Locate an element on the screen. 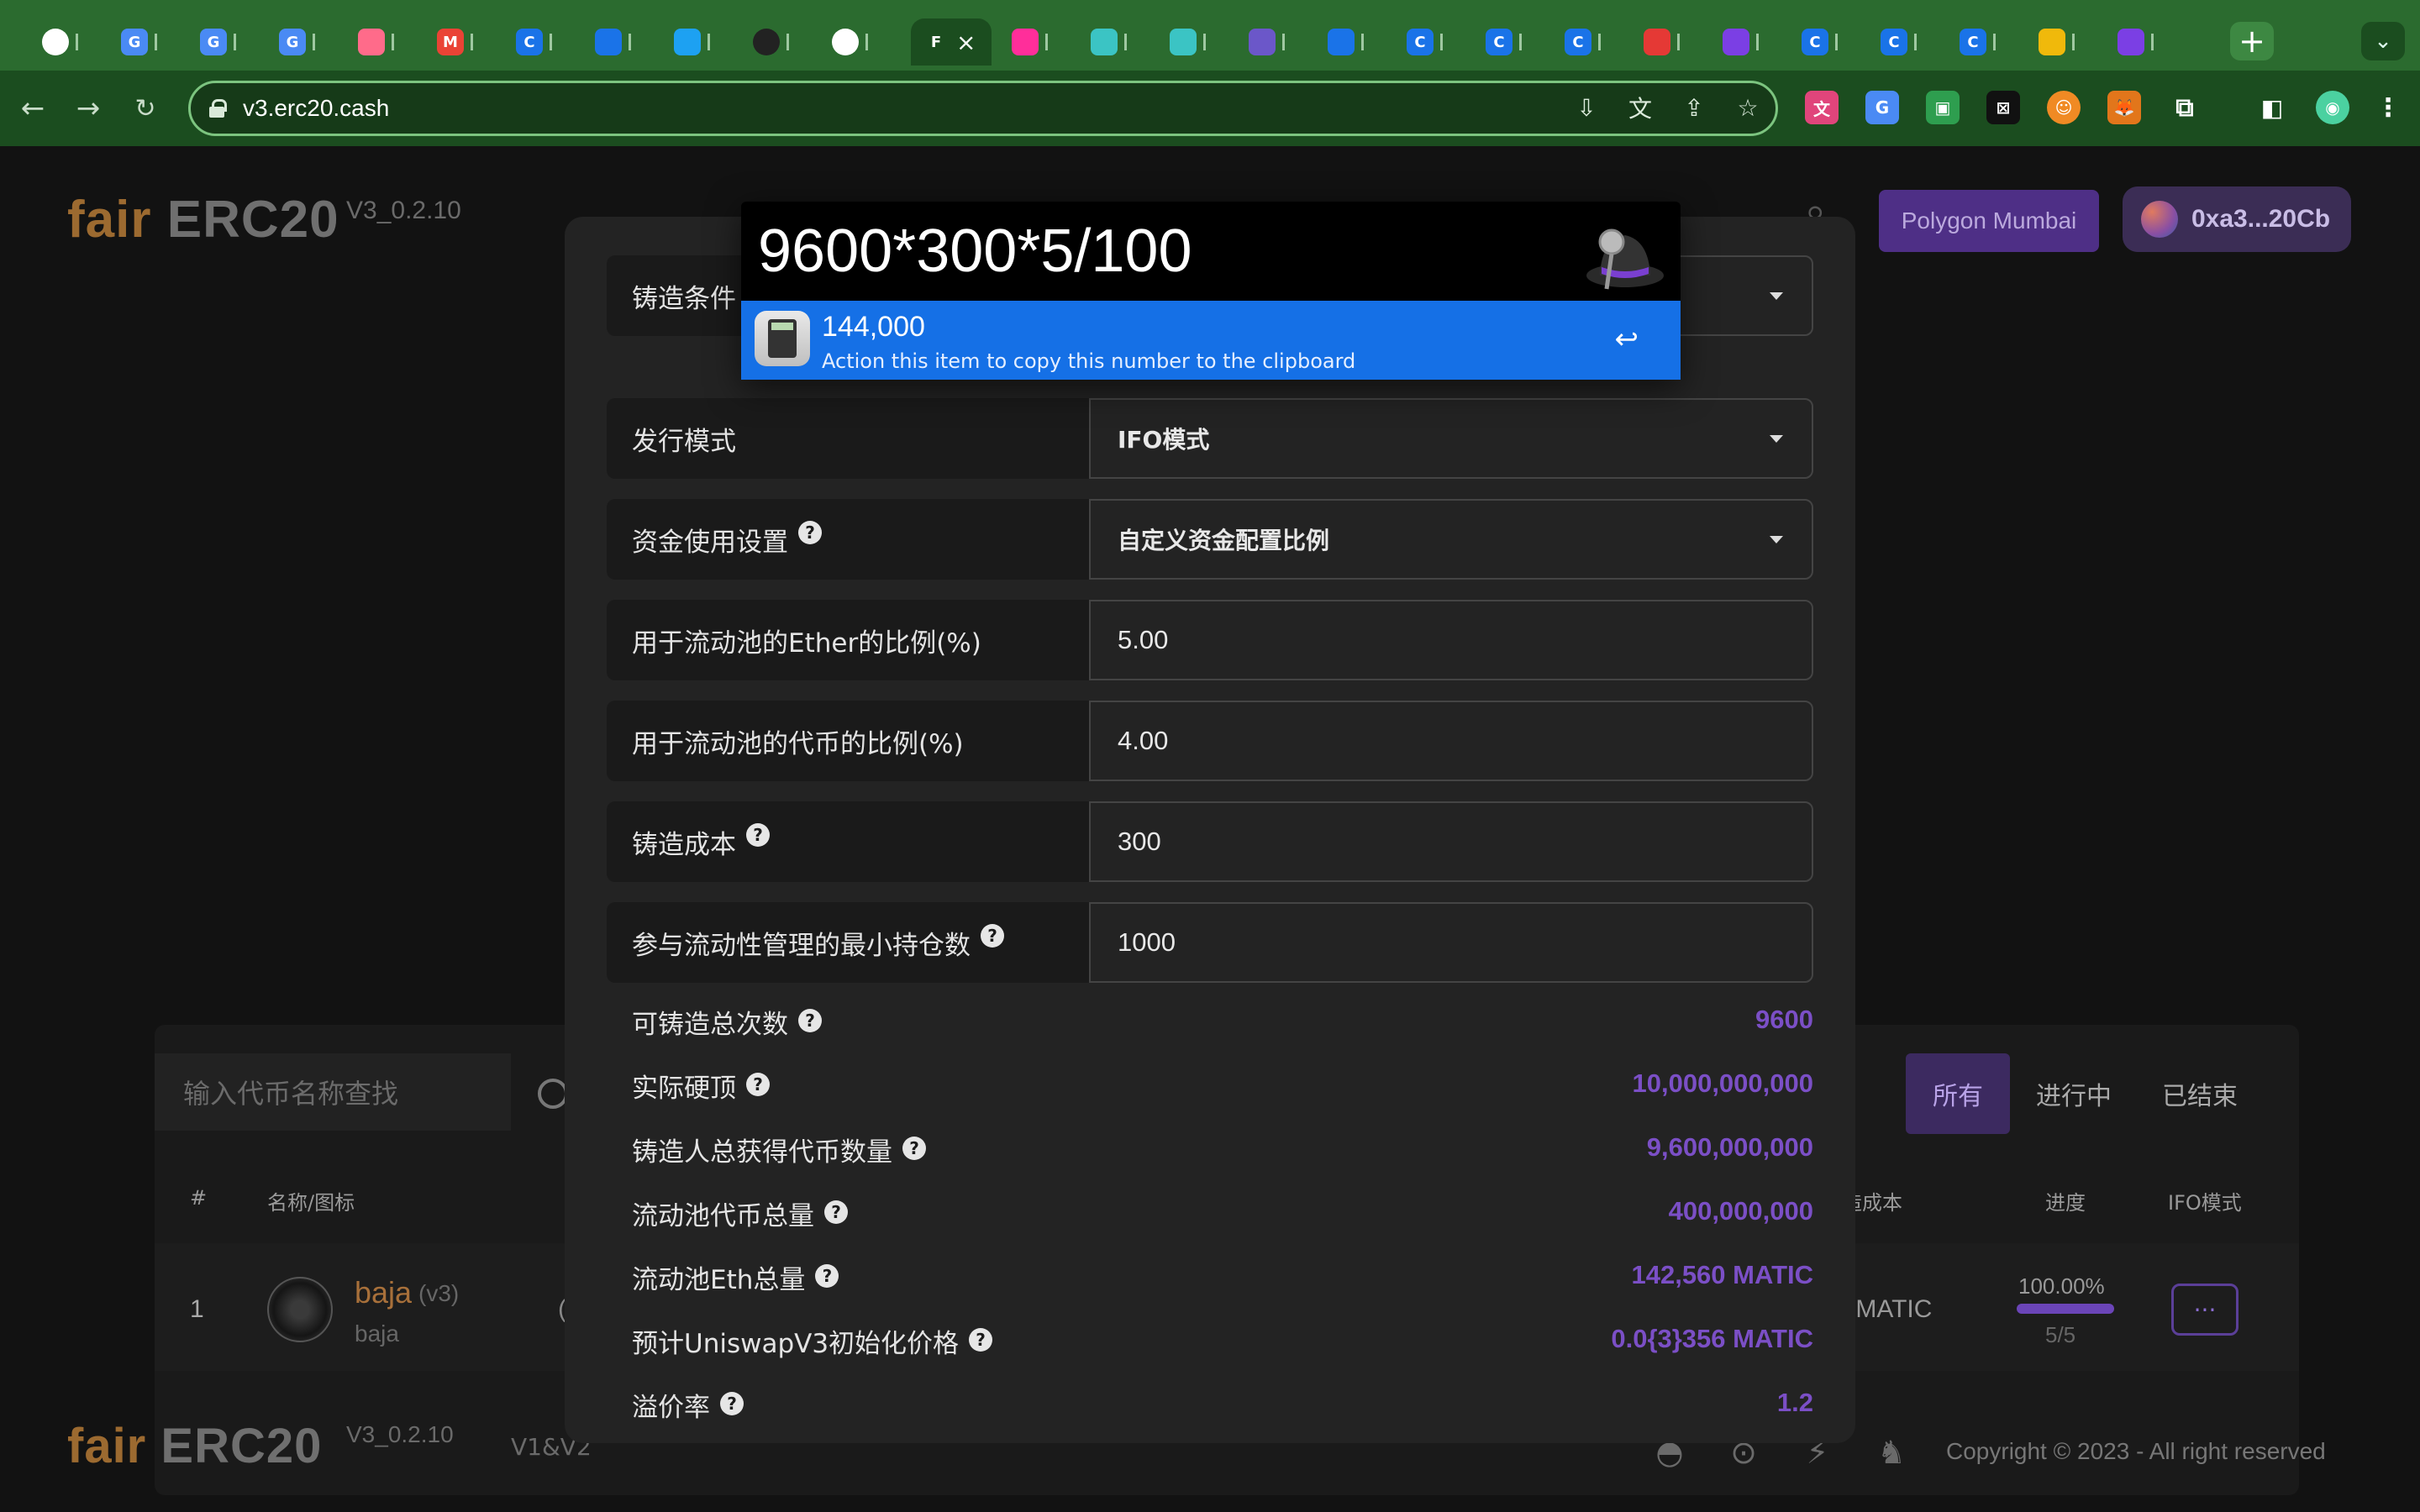 This screenshot has height=1512, width=2420. stat-value: 400,000,000 is located at coordinates (1741, 1211).